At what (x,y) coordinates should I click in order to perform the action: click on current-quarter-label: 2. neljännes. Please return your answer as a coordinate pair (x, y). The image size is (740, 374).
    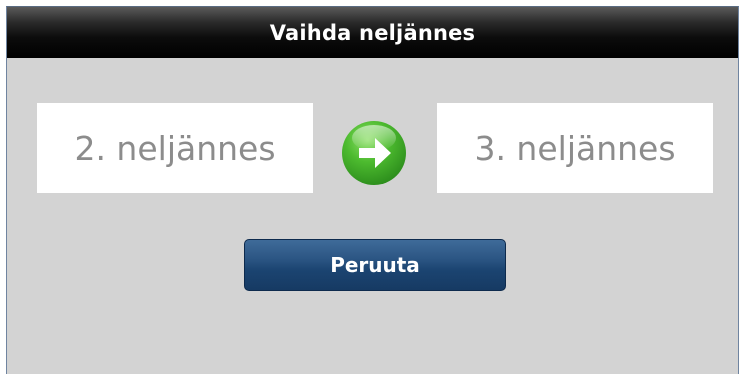
    Looking at the image, I should click on (175, 148).